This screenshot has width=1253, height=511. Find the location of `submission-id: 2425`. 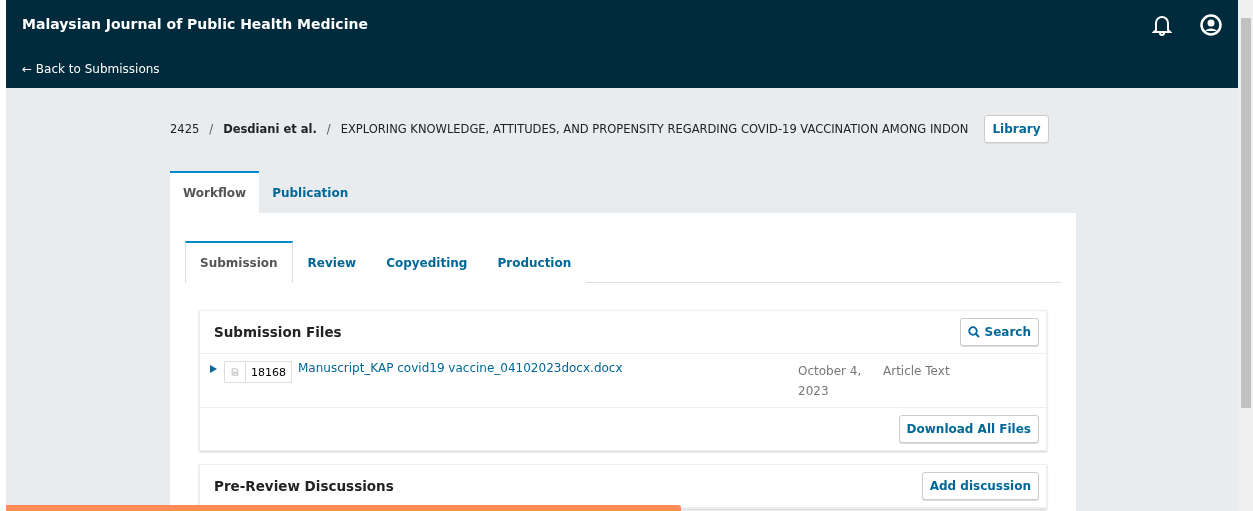

submission-id: 2425 is located at coordinates (185, 129).